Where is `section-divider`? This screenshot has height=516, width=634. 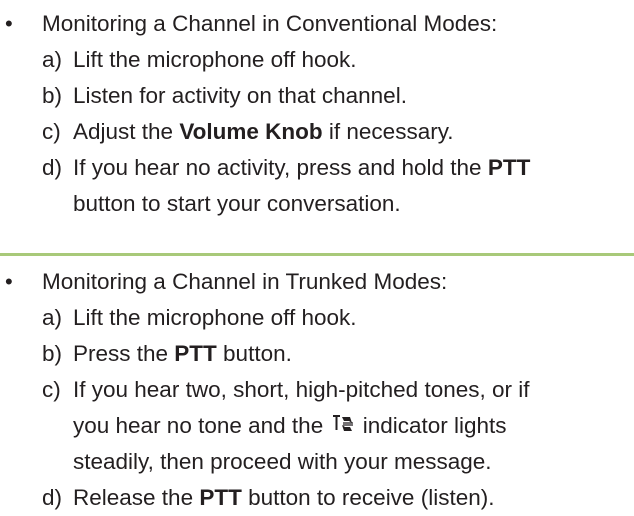 section-divider is located at coordinates (317, 254).